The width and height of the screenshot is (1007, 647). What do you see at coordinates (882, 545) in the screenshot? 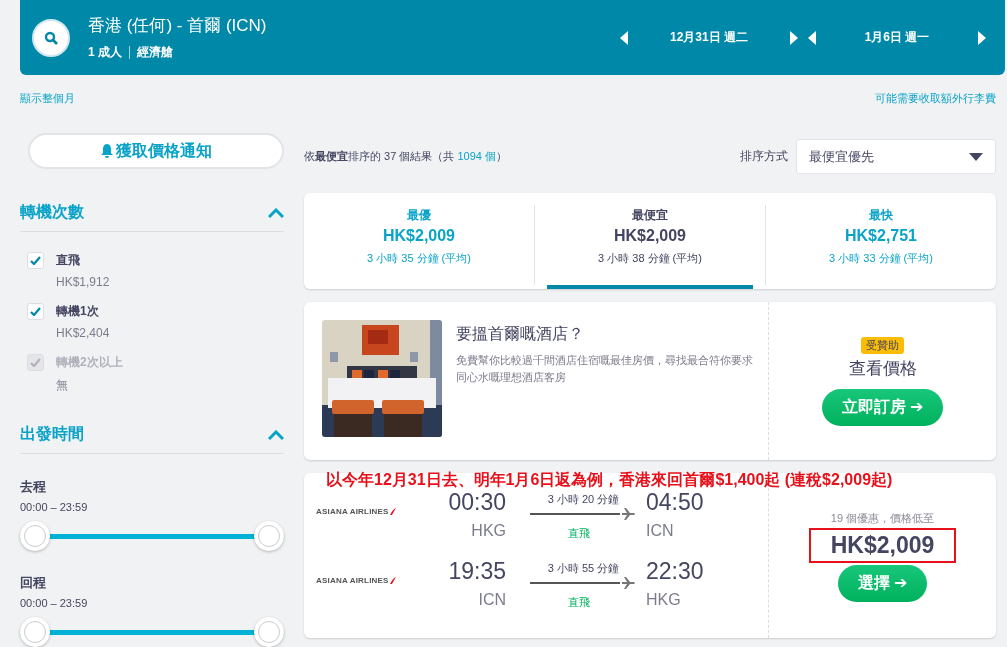
I see `flight-price: HK$2,009` at bounding box center [882, 545].